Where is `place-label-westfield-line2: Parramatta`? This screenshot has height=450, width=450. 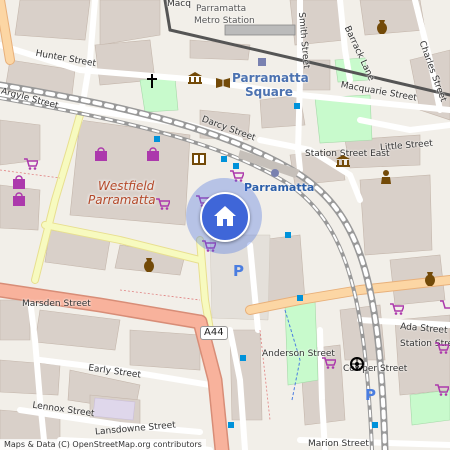 place-label-westfield-line2: Parramatta is located at coordinates (122, 200).